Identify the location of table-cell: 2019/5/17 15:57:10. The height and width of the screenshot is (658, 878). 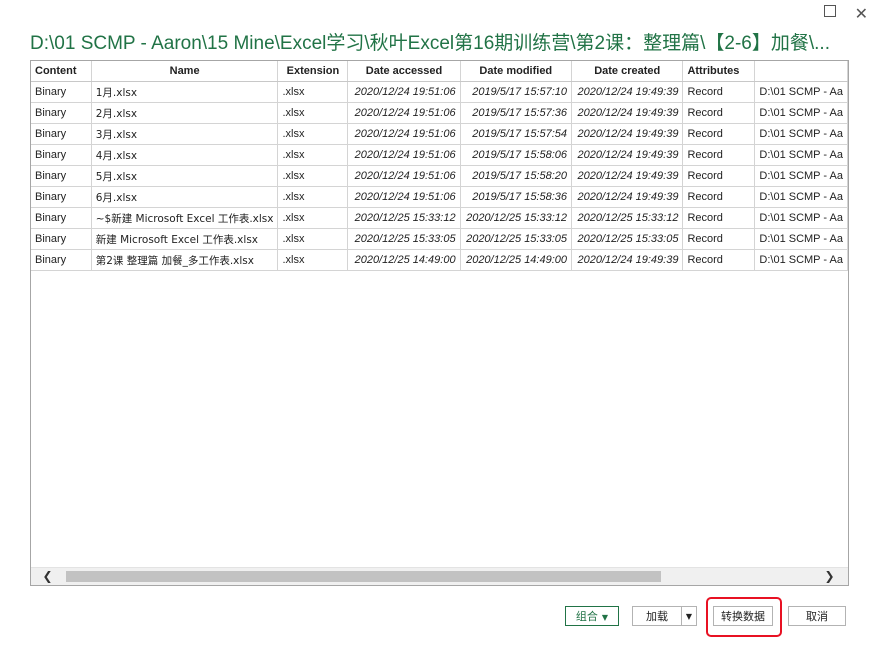
(516, 92).